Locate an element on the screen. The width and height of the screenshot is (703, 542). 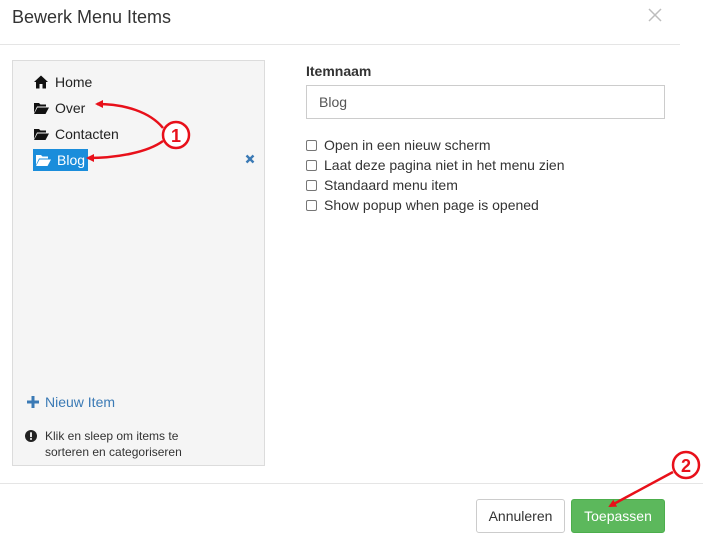
cancel-button: Annuleren is located at coordinates (520, 516).